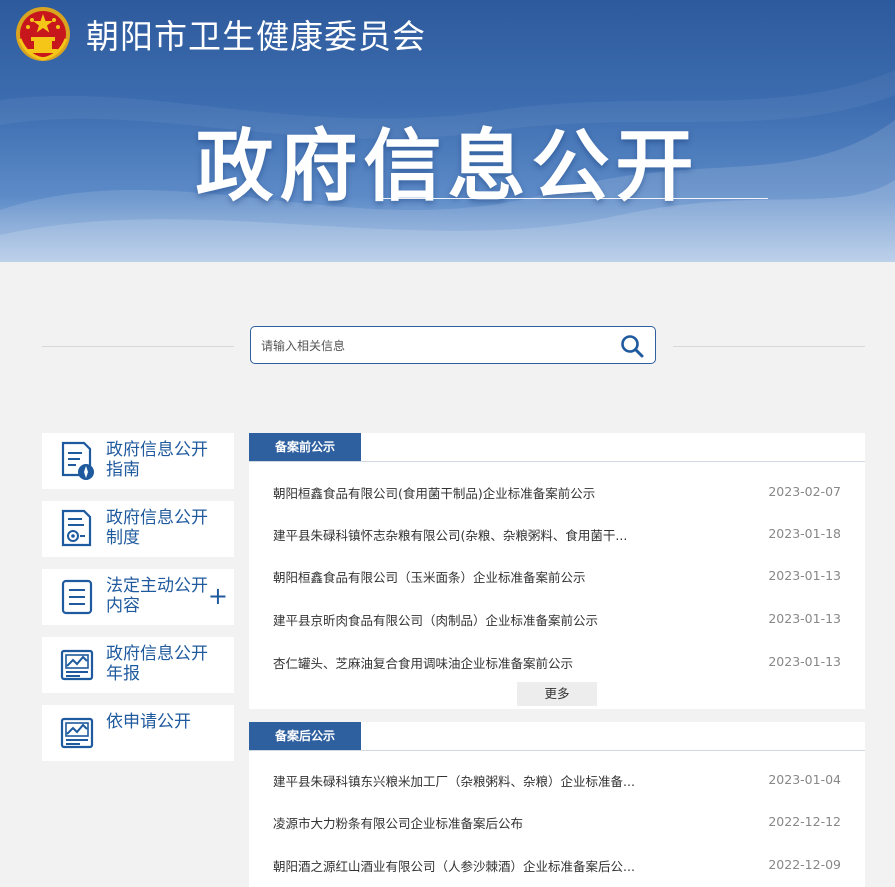  I want to click on search-left-divider, so click(138, 346).